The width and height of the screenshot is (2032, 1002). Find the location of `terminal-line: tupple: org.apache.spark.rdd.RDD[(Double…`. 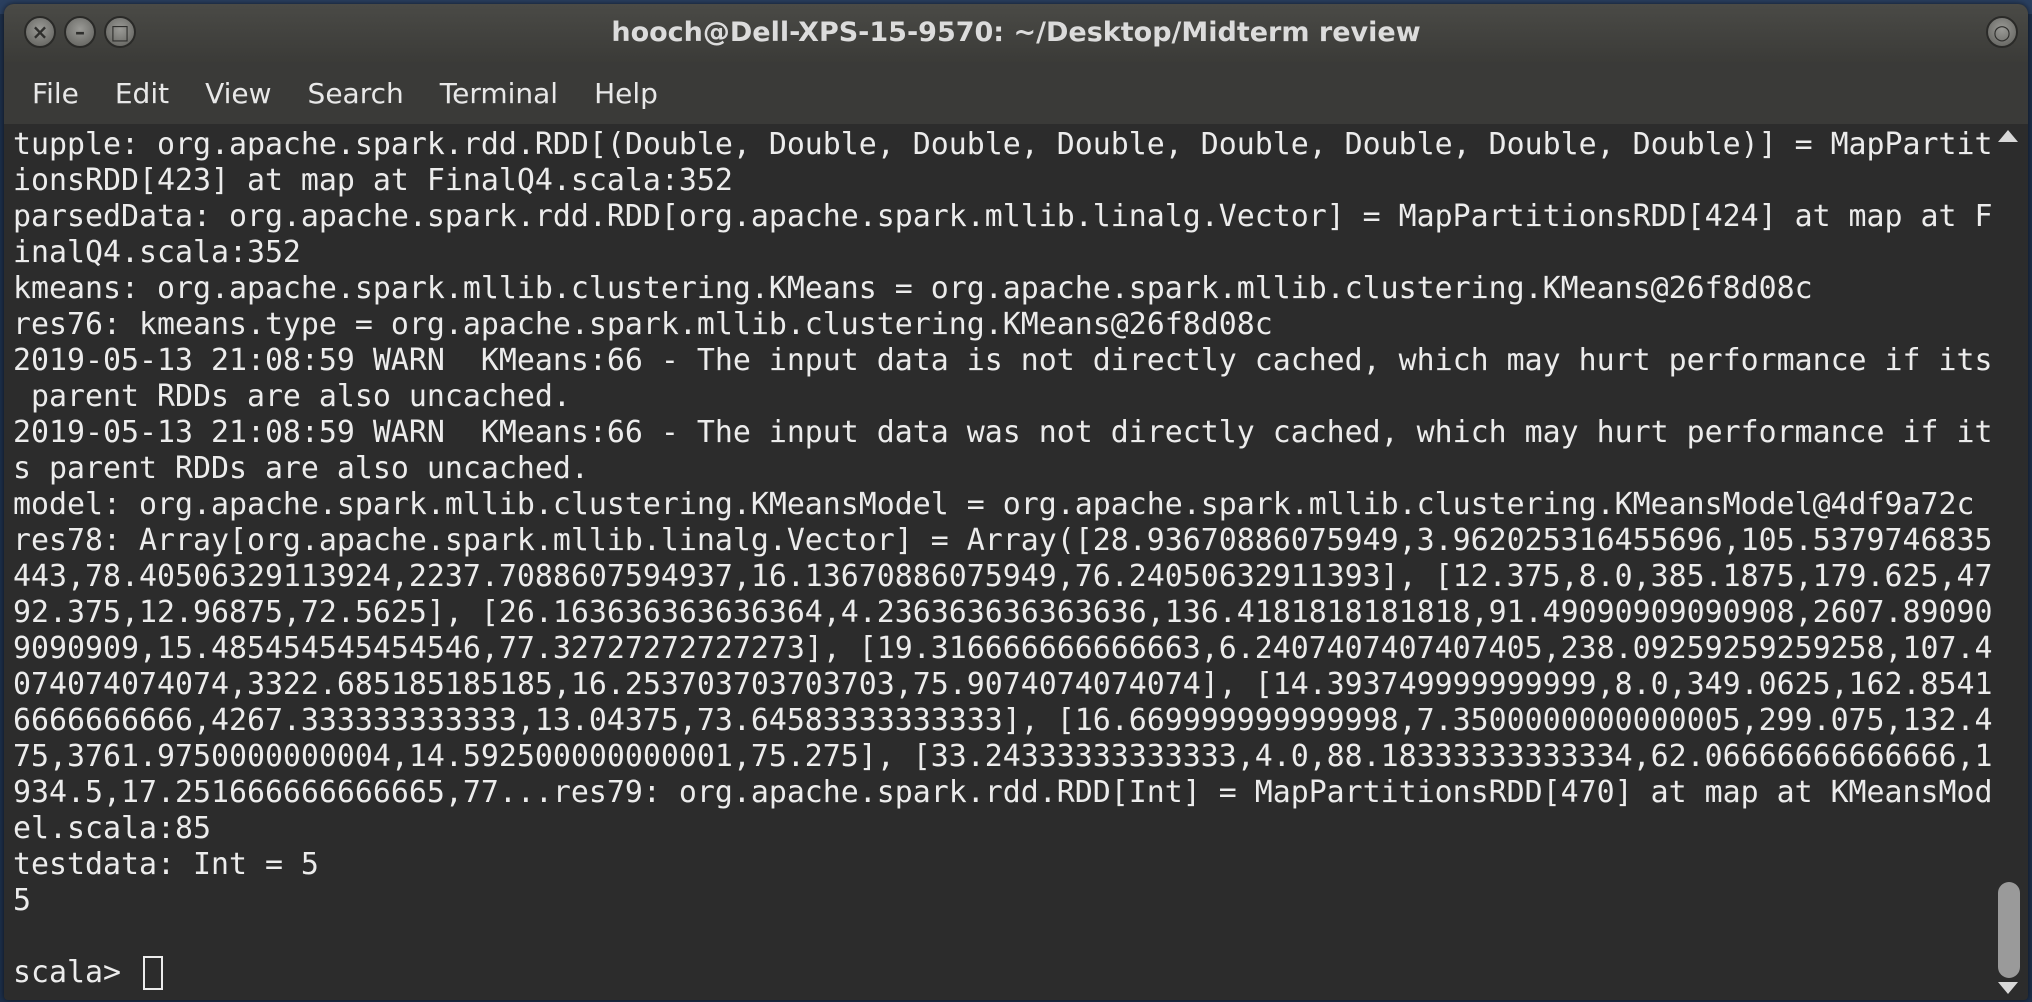

terminal-line: tupple: org.apache.spark.rdd.RDD[(Double… is located at coordinates (1003, 144).